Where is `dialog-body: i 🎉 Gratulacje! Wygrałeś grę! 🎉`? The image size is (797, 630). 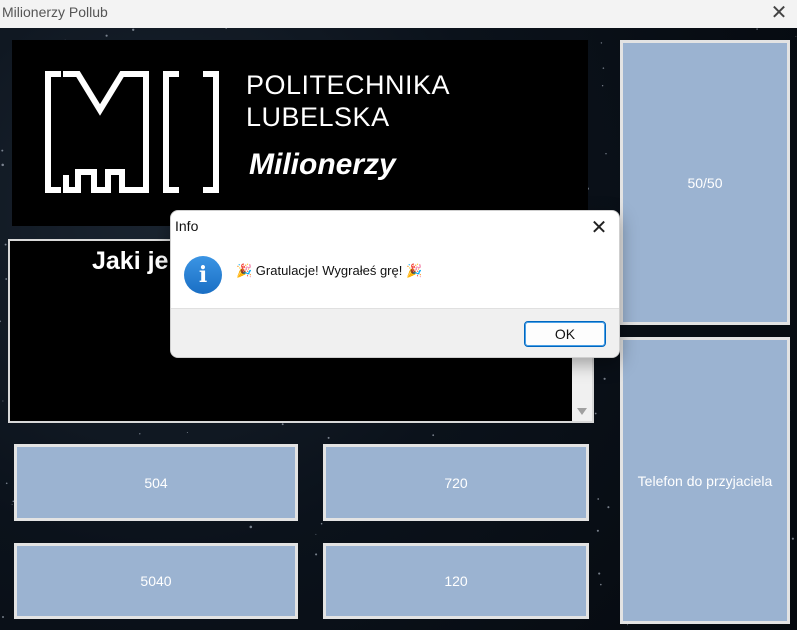
dialog-body: i 🎉 Gratulacje! Wygrałeś grę! 🎉 is located at coordinates (395, 275).